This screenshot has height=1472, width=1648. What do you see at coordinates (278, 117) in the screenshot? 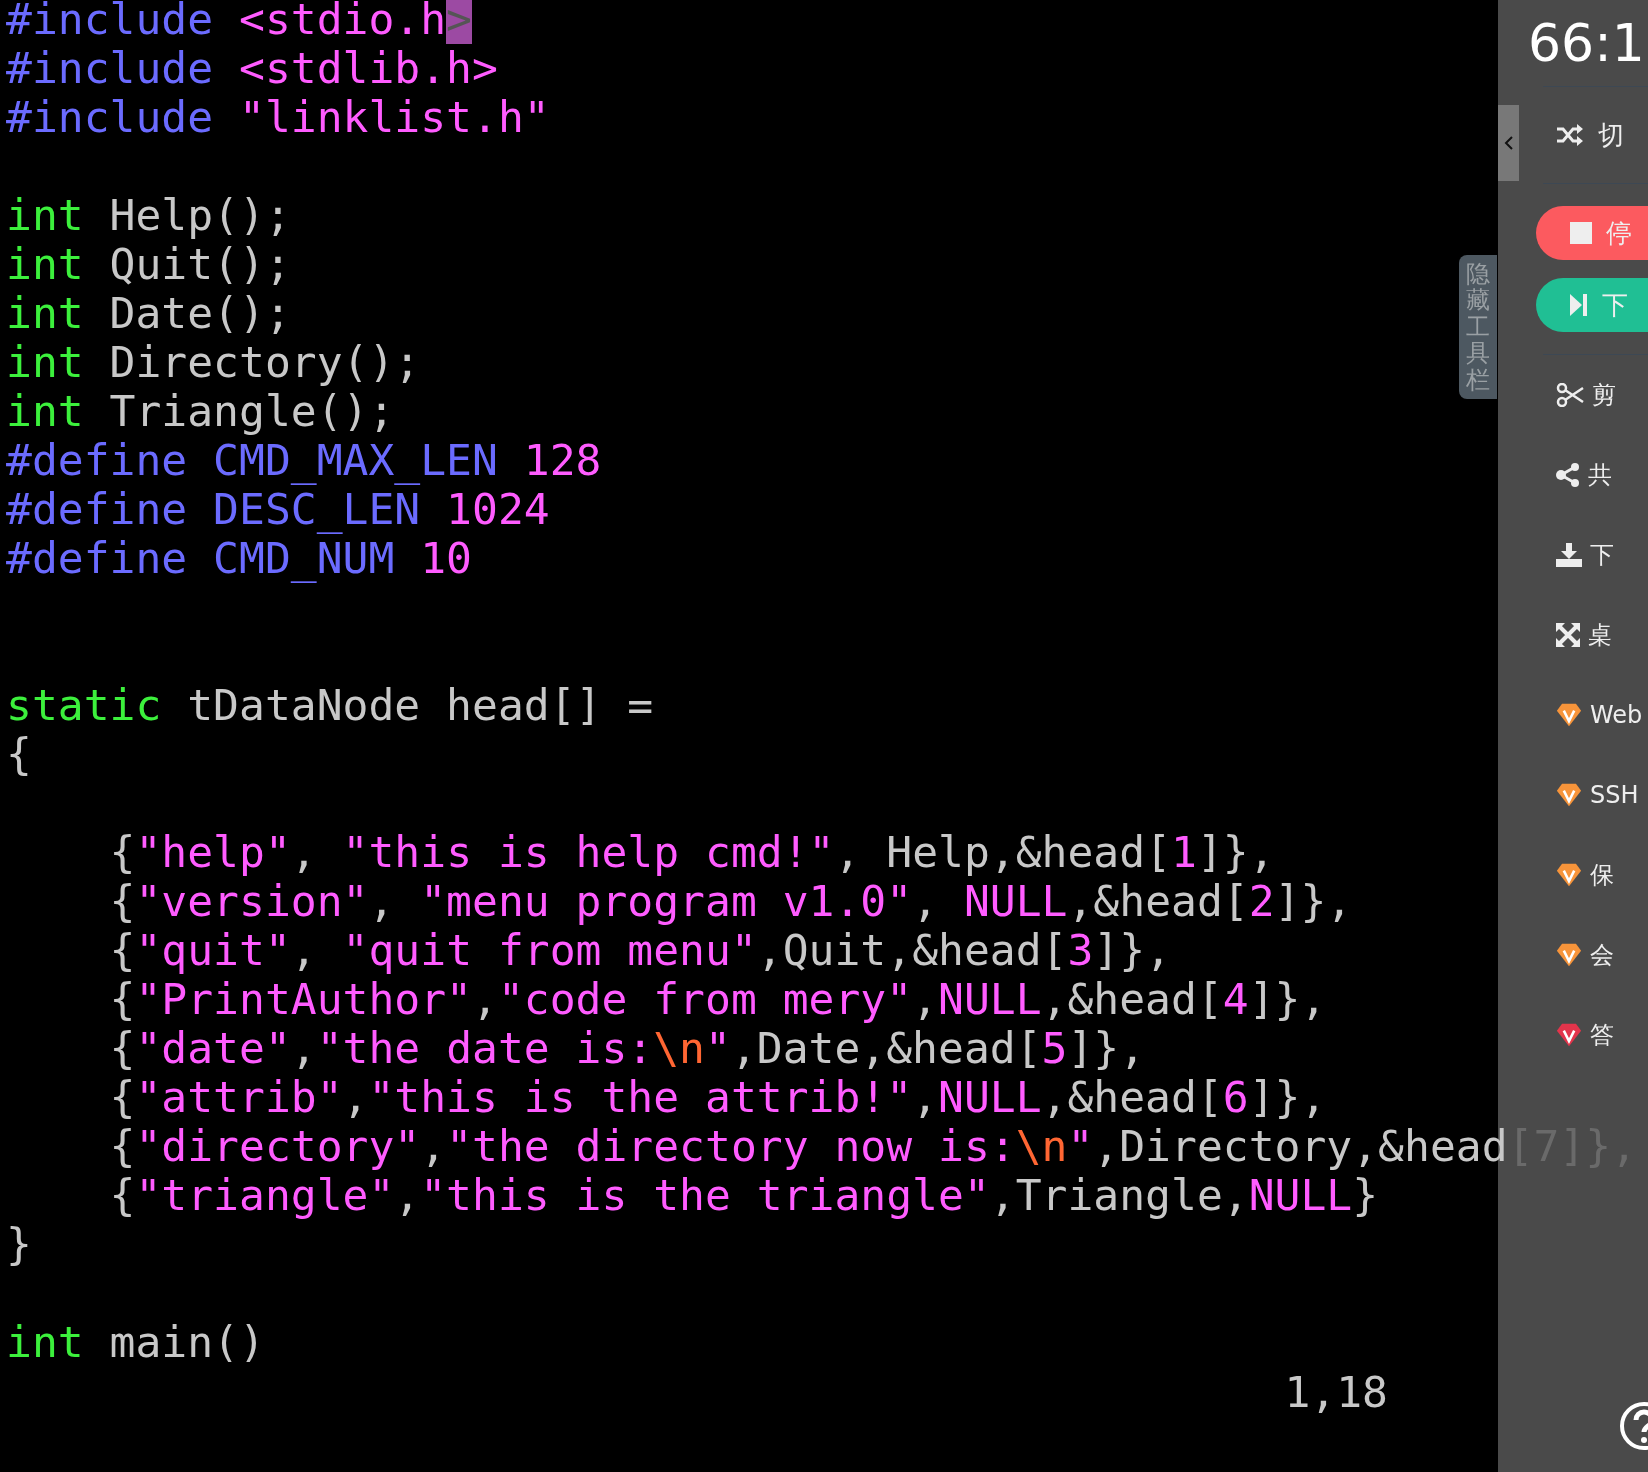
I see `code-line: #include "linklist.h"` at bounding box center [278, 117].